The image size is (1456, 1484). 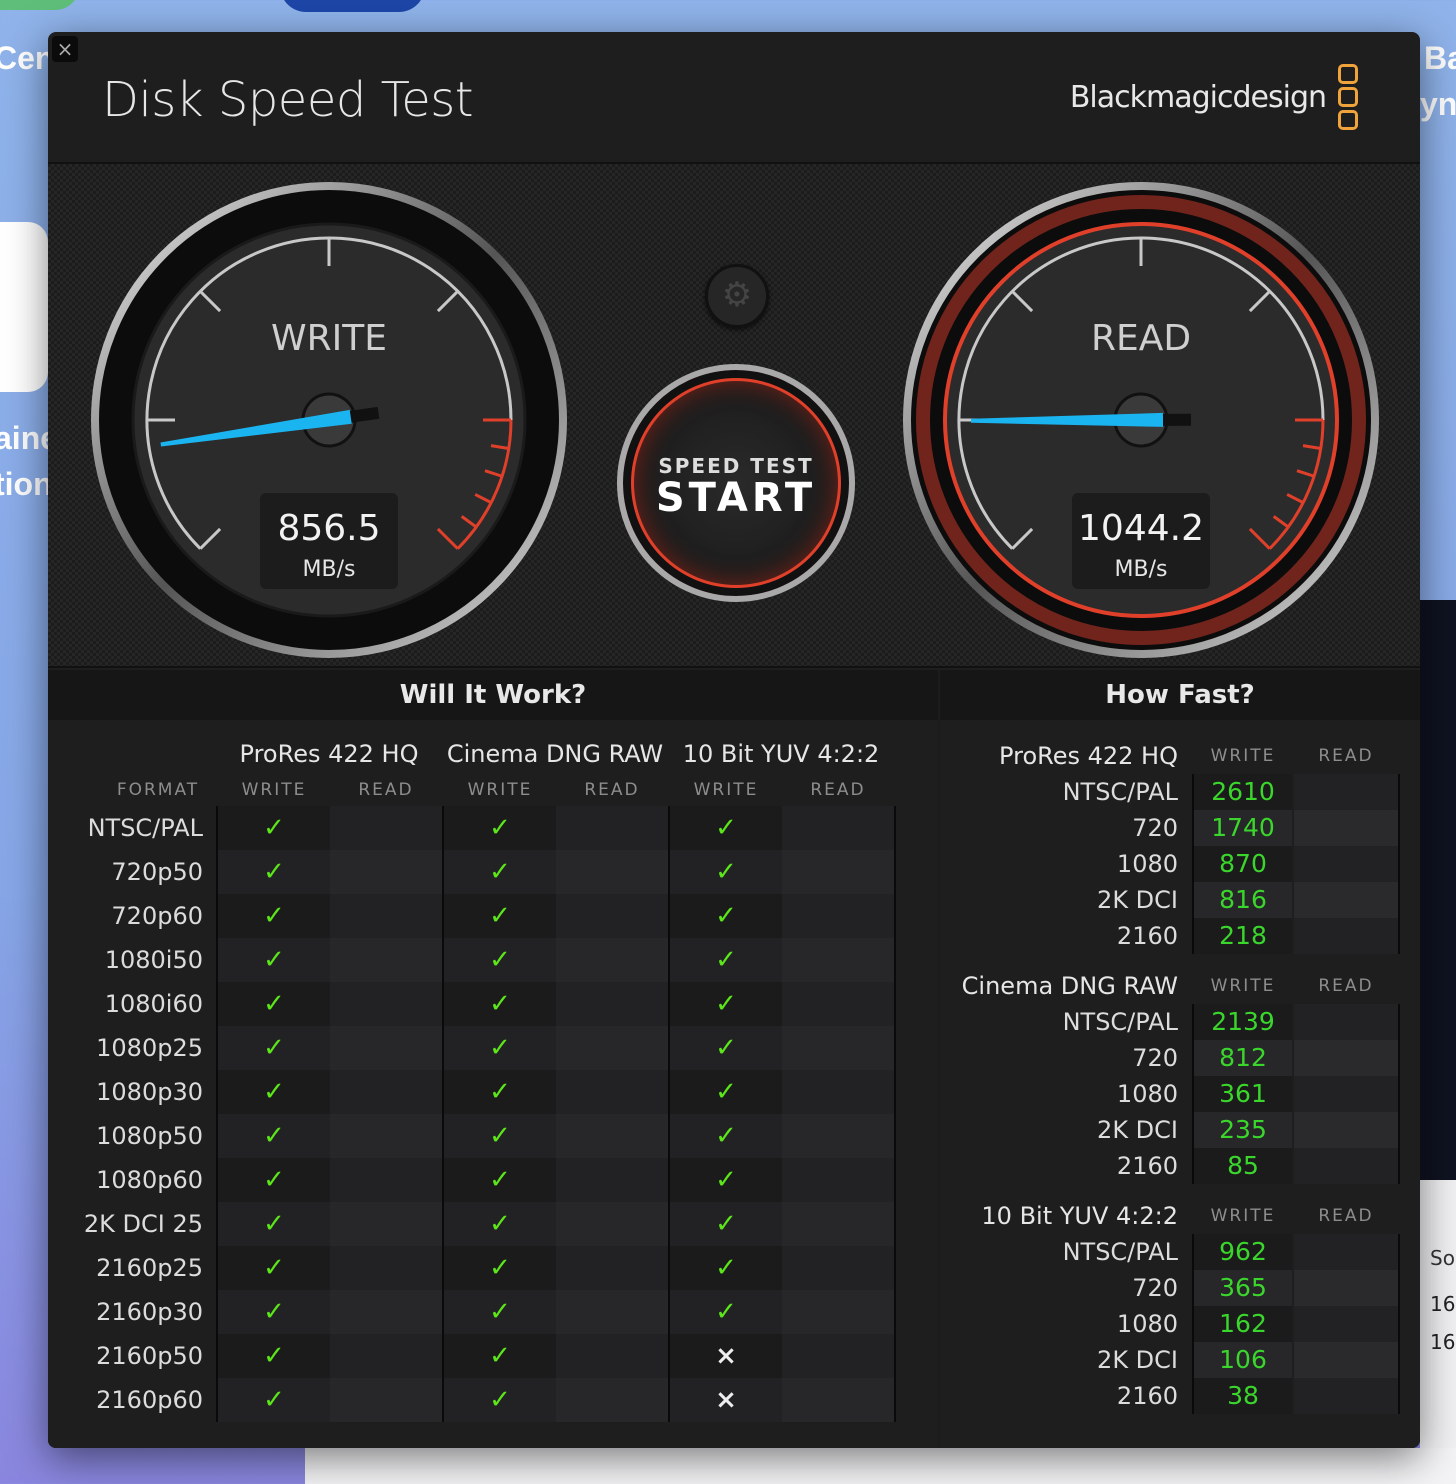 I want to click on write-speed-value: 816, so click(x=1243, y=899).